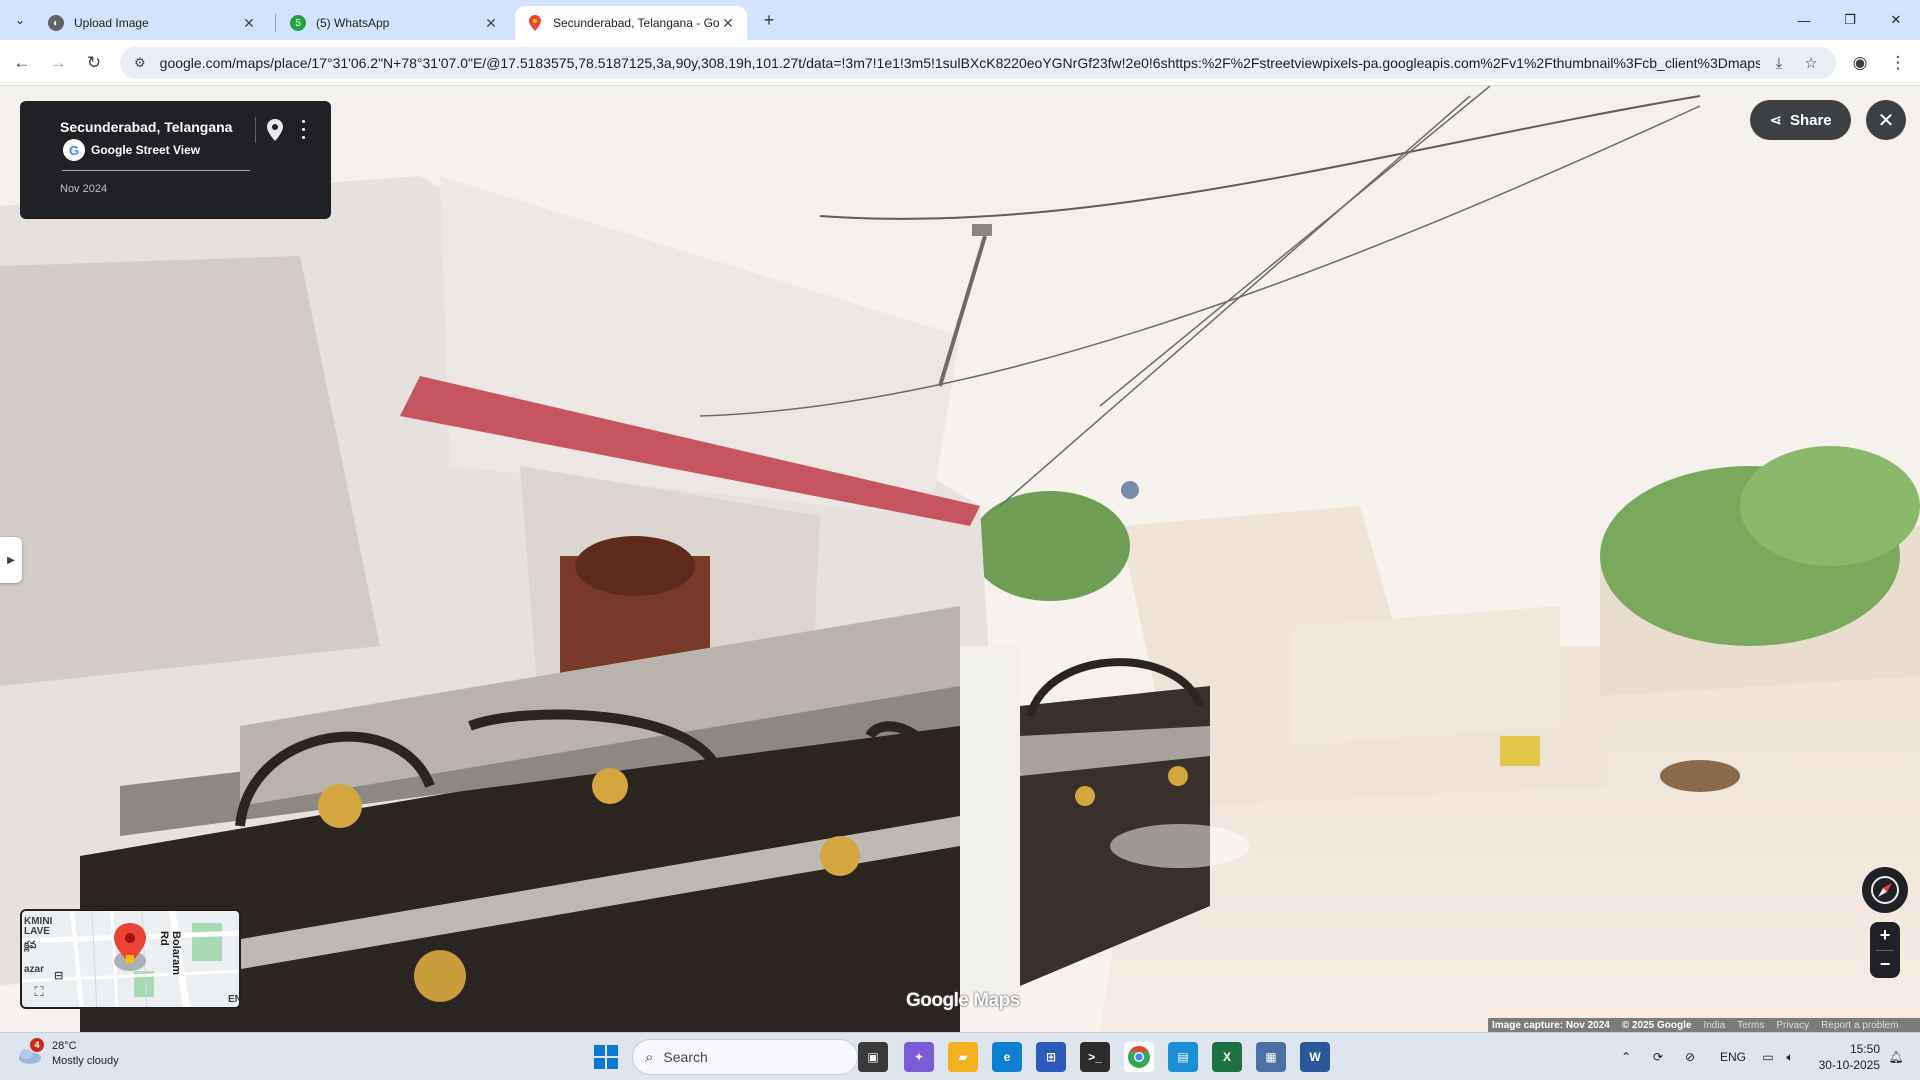 The height and width of the screenshot is (1080, 1920). What do you see at coordinates (1750, 1025) in the screenshot?
I see `terms-link: Terms` at bounding box center [1750, 1025].